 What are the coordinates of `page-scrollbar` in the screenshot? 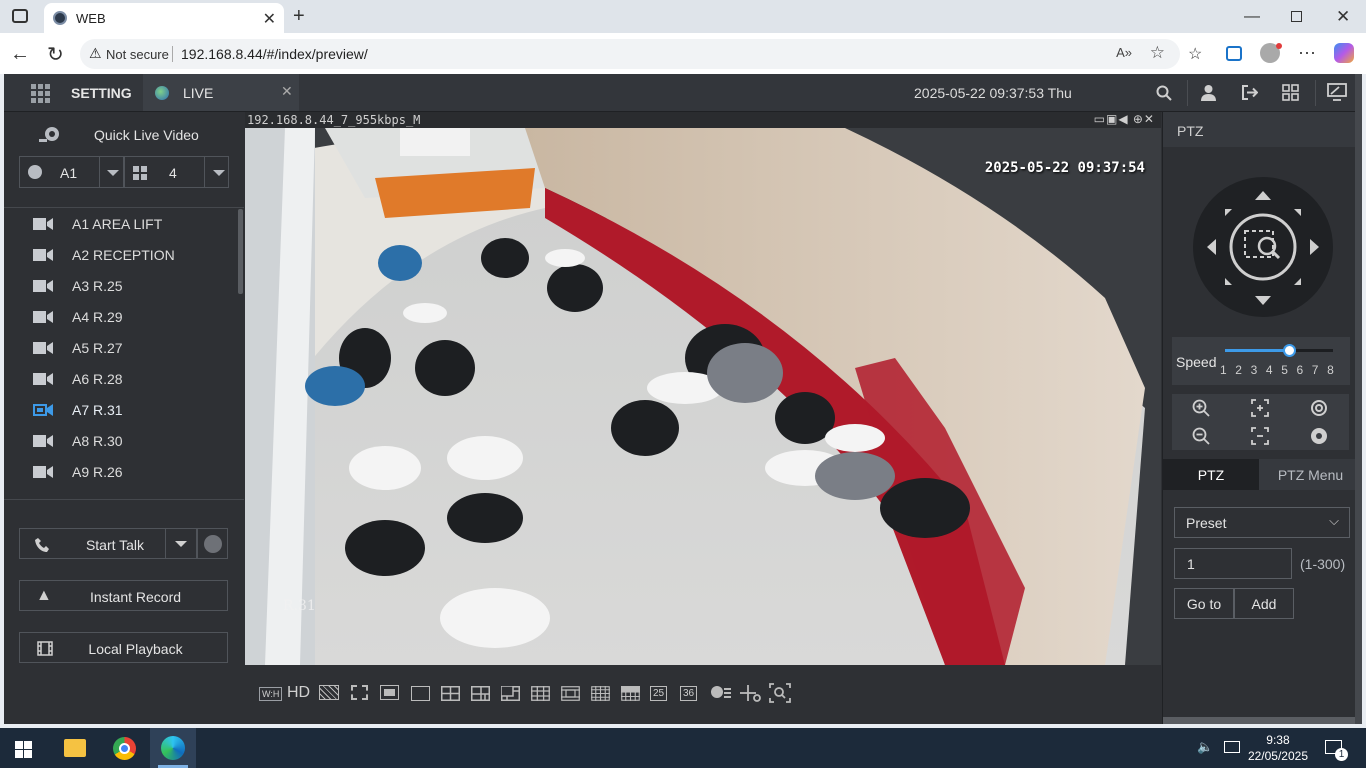 It's located at (1358, 399).